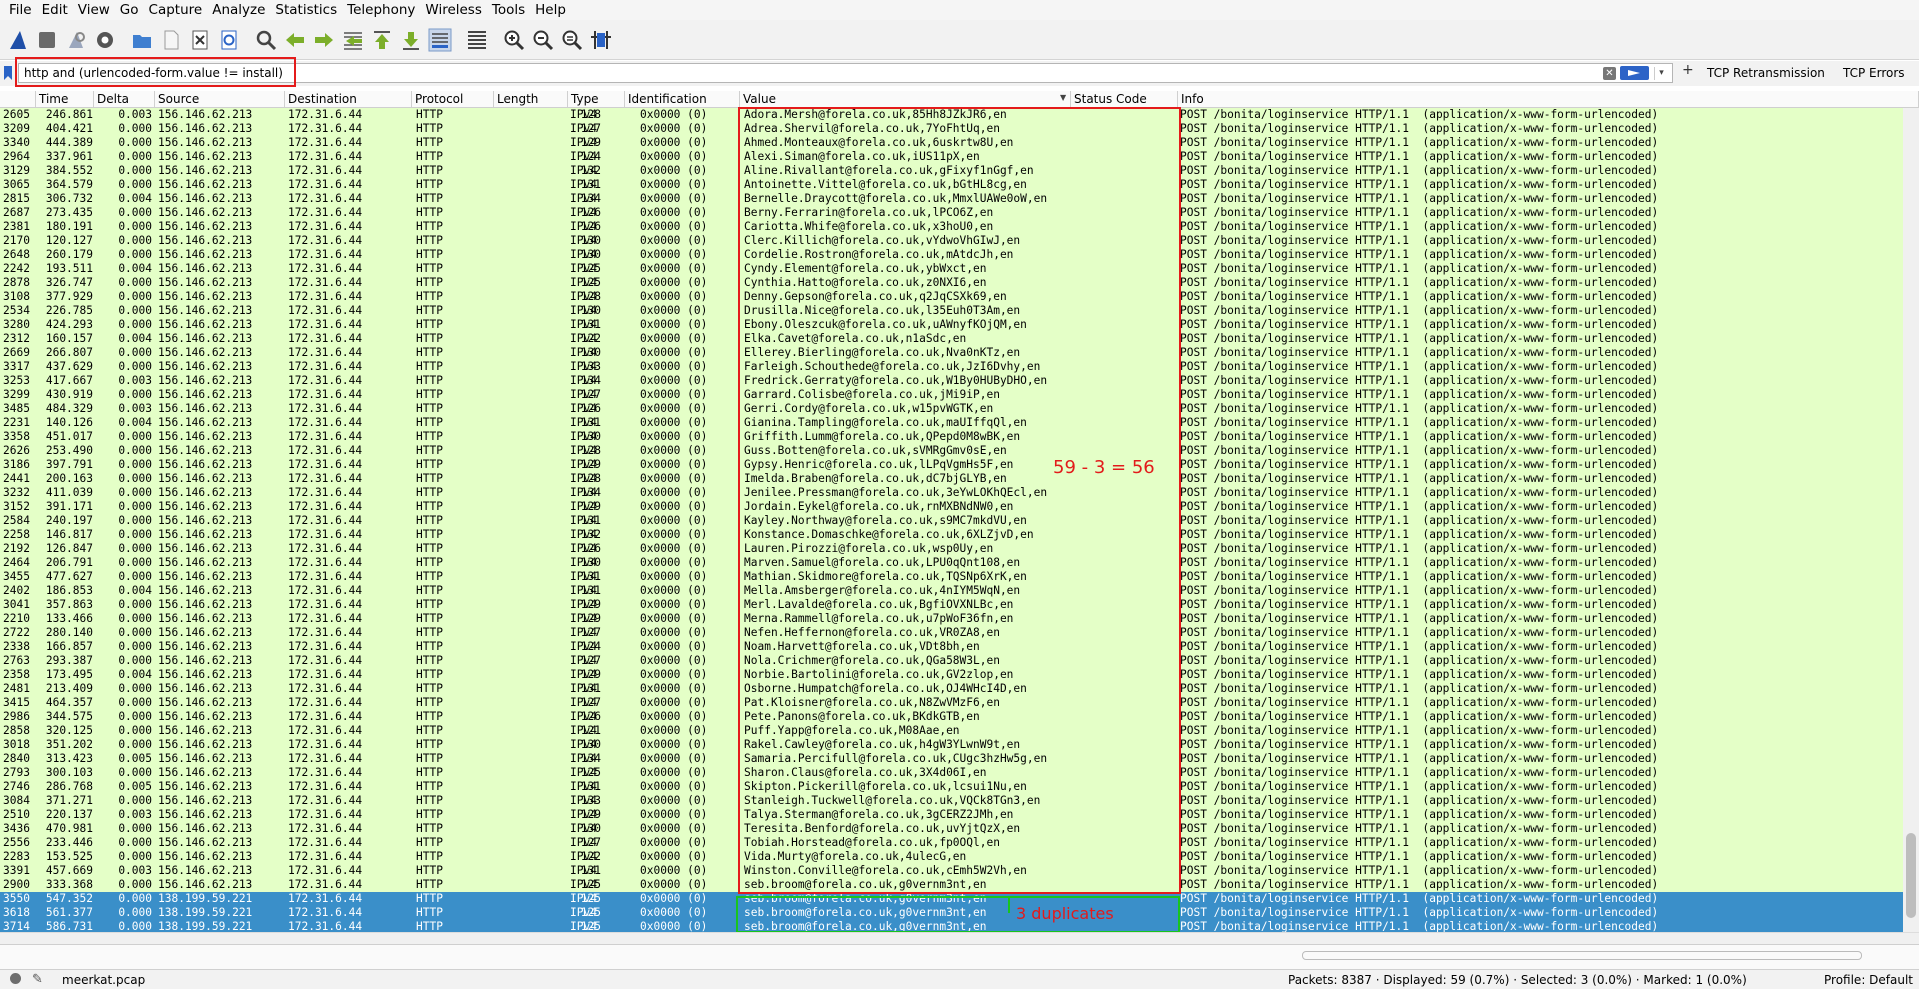 The width and height of the screenshot is (1919, 989). What do you see at coordinates (65, 99) in the screenshot?
I see `column-header-time: Time` at bounding box center [65, 99].